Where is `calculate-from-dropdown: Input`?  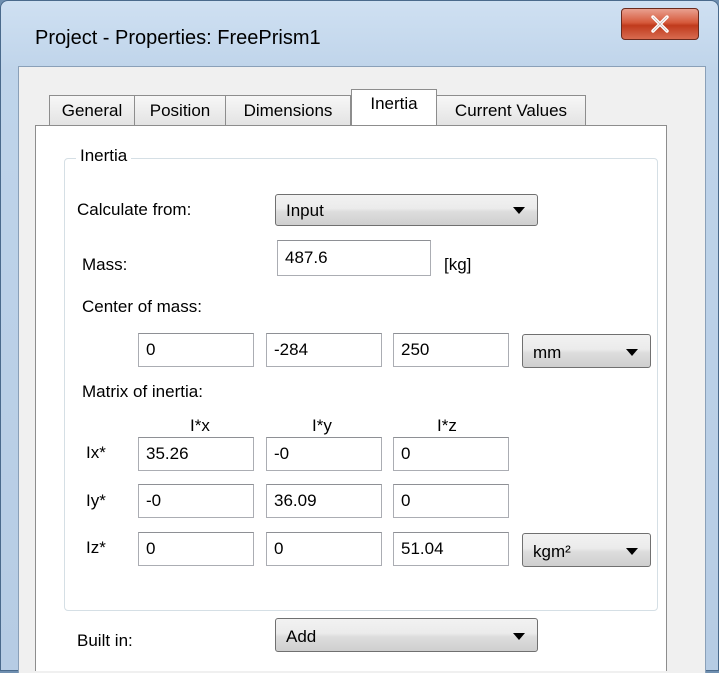
calculate-from-dropdown: Input is located at coordinates (406, 210).